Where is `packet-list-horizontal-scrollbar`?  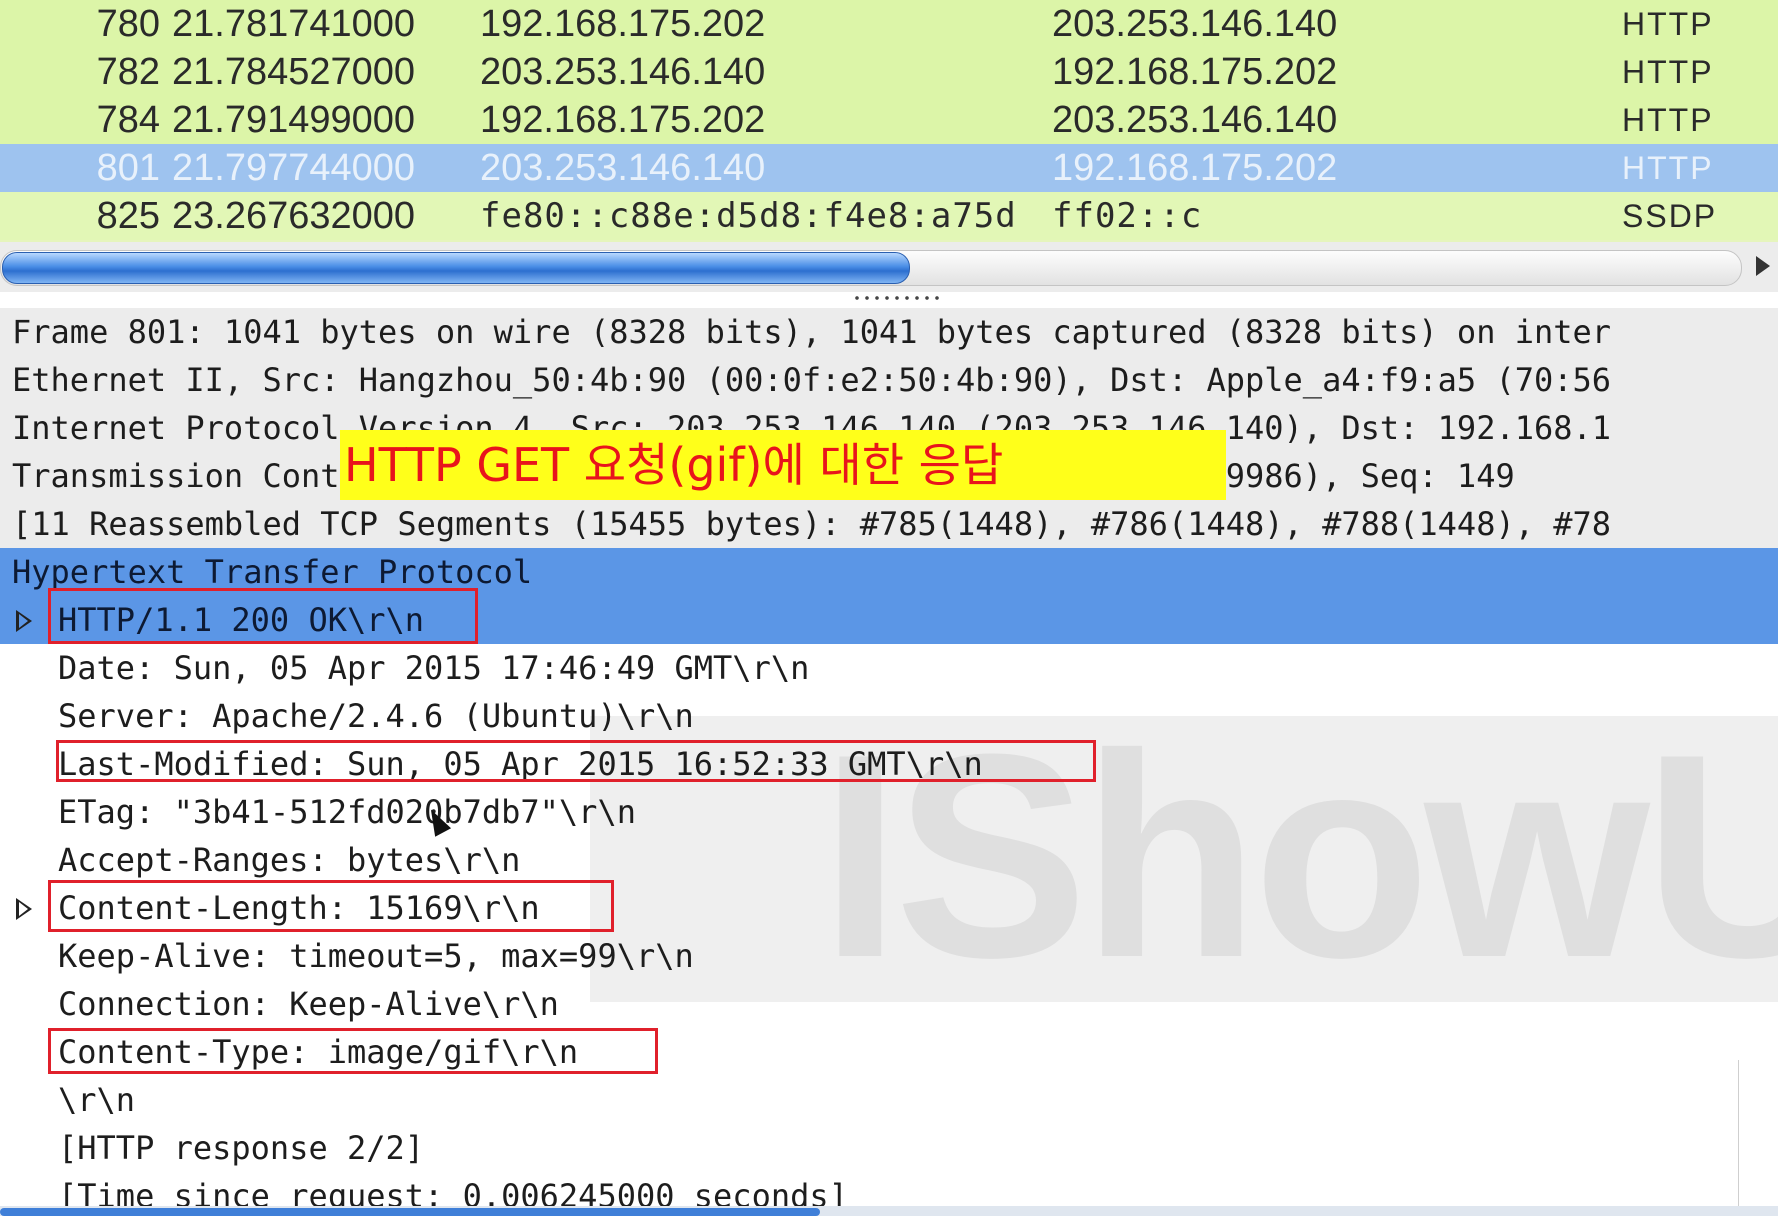
packet-list-horizontal-scrollbar is located at coordinates (889, 267).